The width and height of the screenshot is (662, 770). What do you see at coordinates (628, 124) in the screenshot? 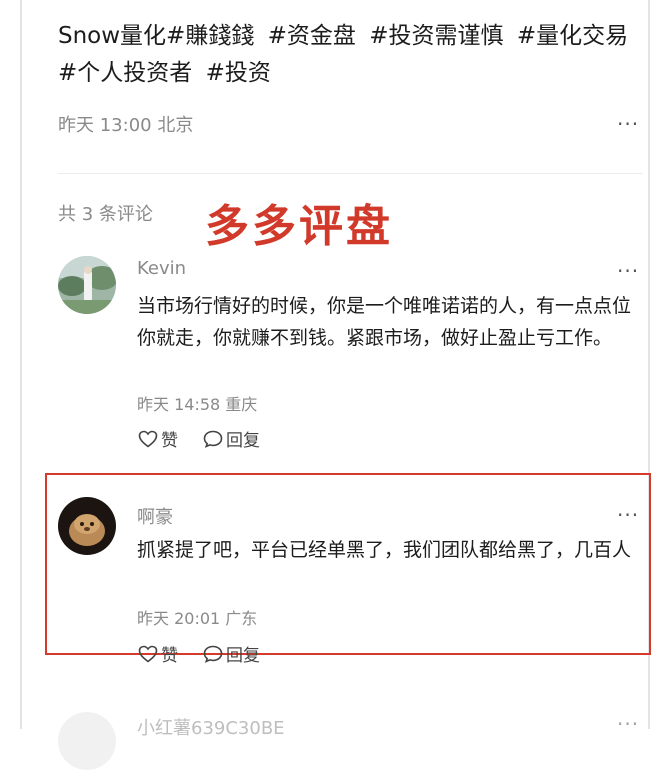
I see `post-more-icon: ···` at bounding box center [628, 124].